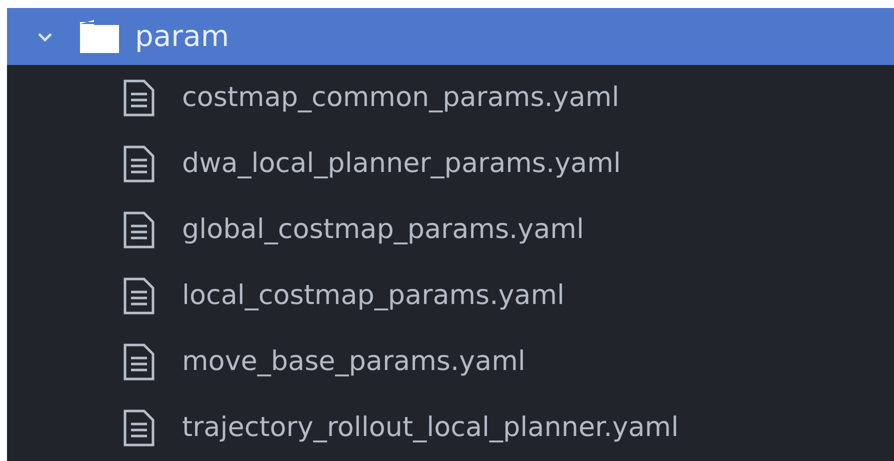 The image size is (894, 461). What do you see at coordinates (383, 230) in the screenshot?
I see `file-name: global_costmap_params.yaml` at bounding box center [383, 230].